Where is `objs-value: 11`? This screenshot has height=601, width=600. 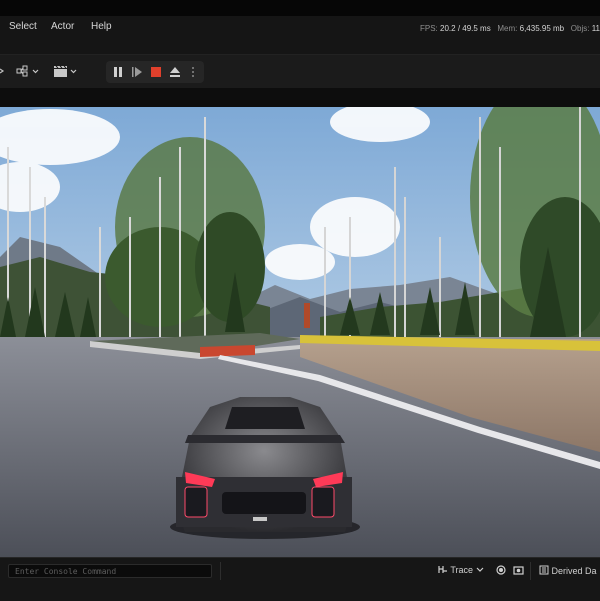 objs-value: 11 is located at coordinates (595, 28).